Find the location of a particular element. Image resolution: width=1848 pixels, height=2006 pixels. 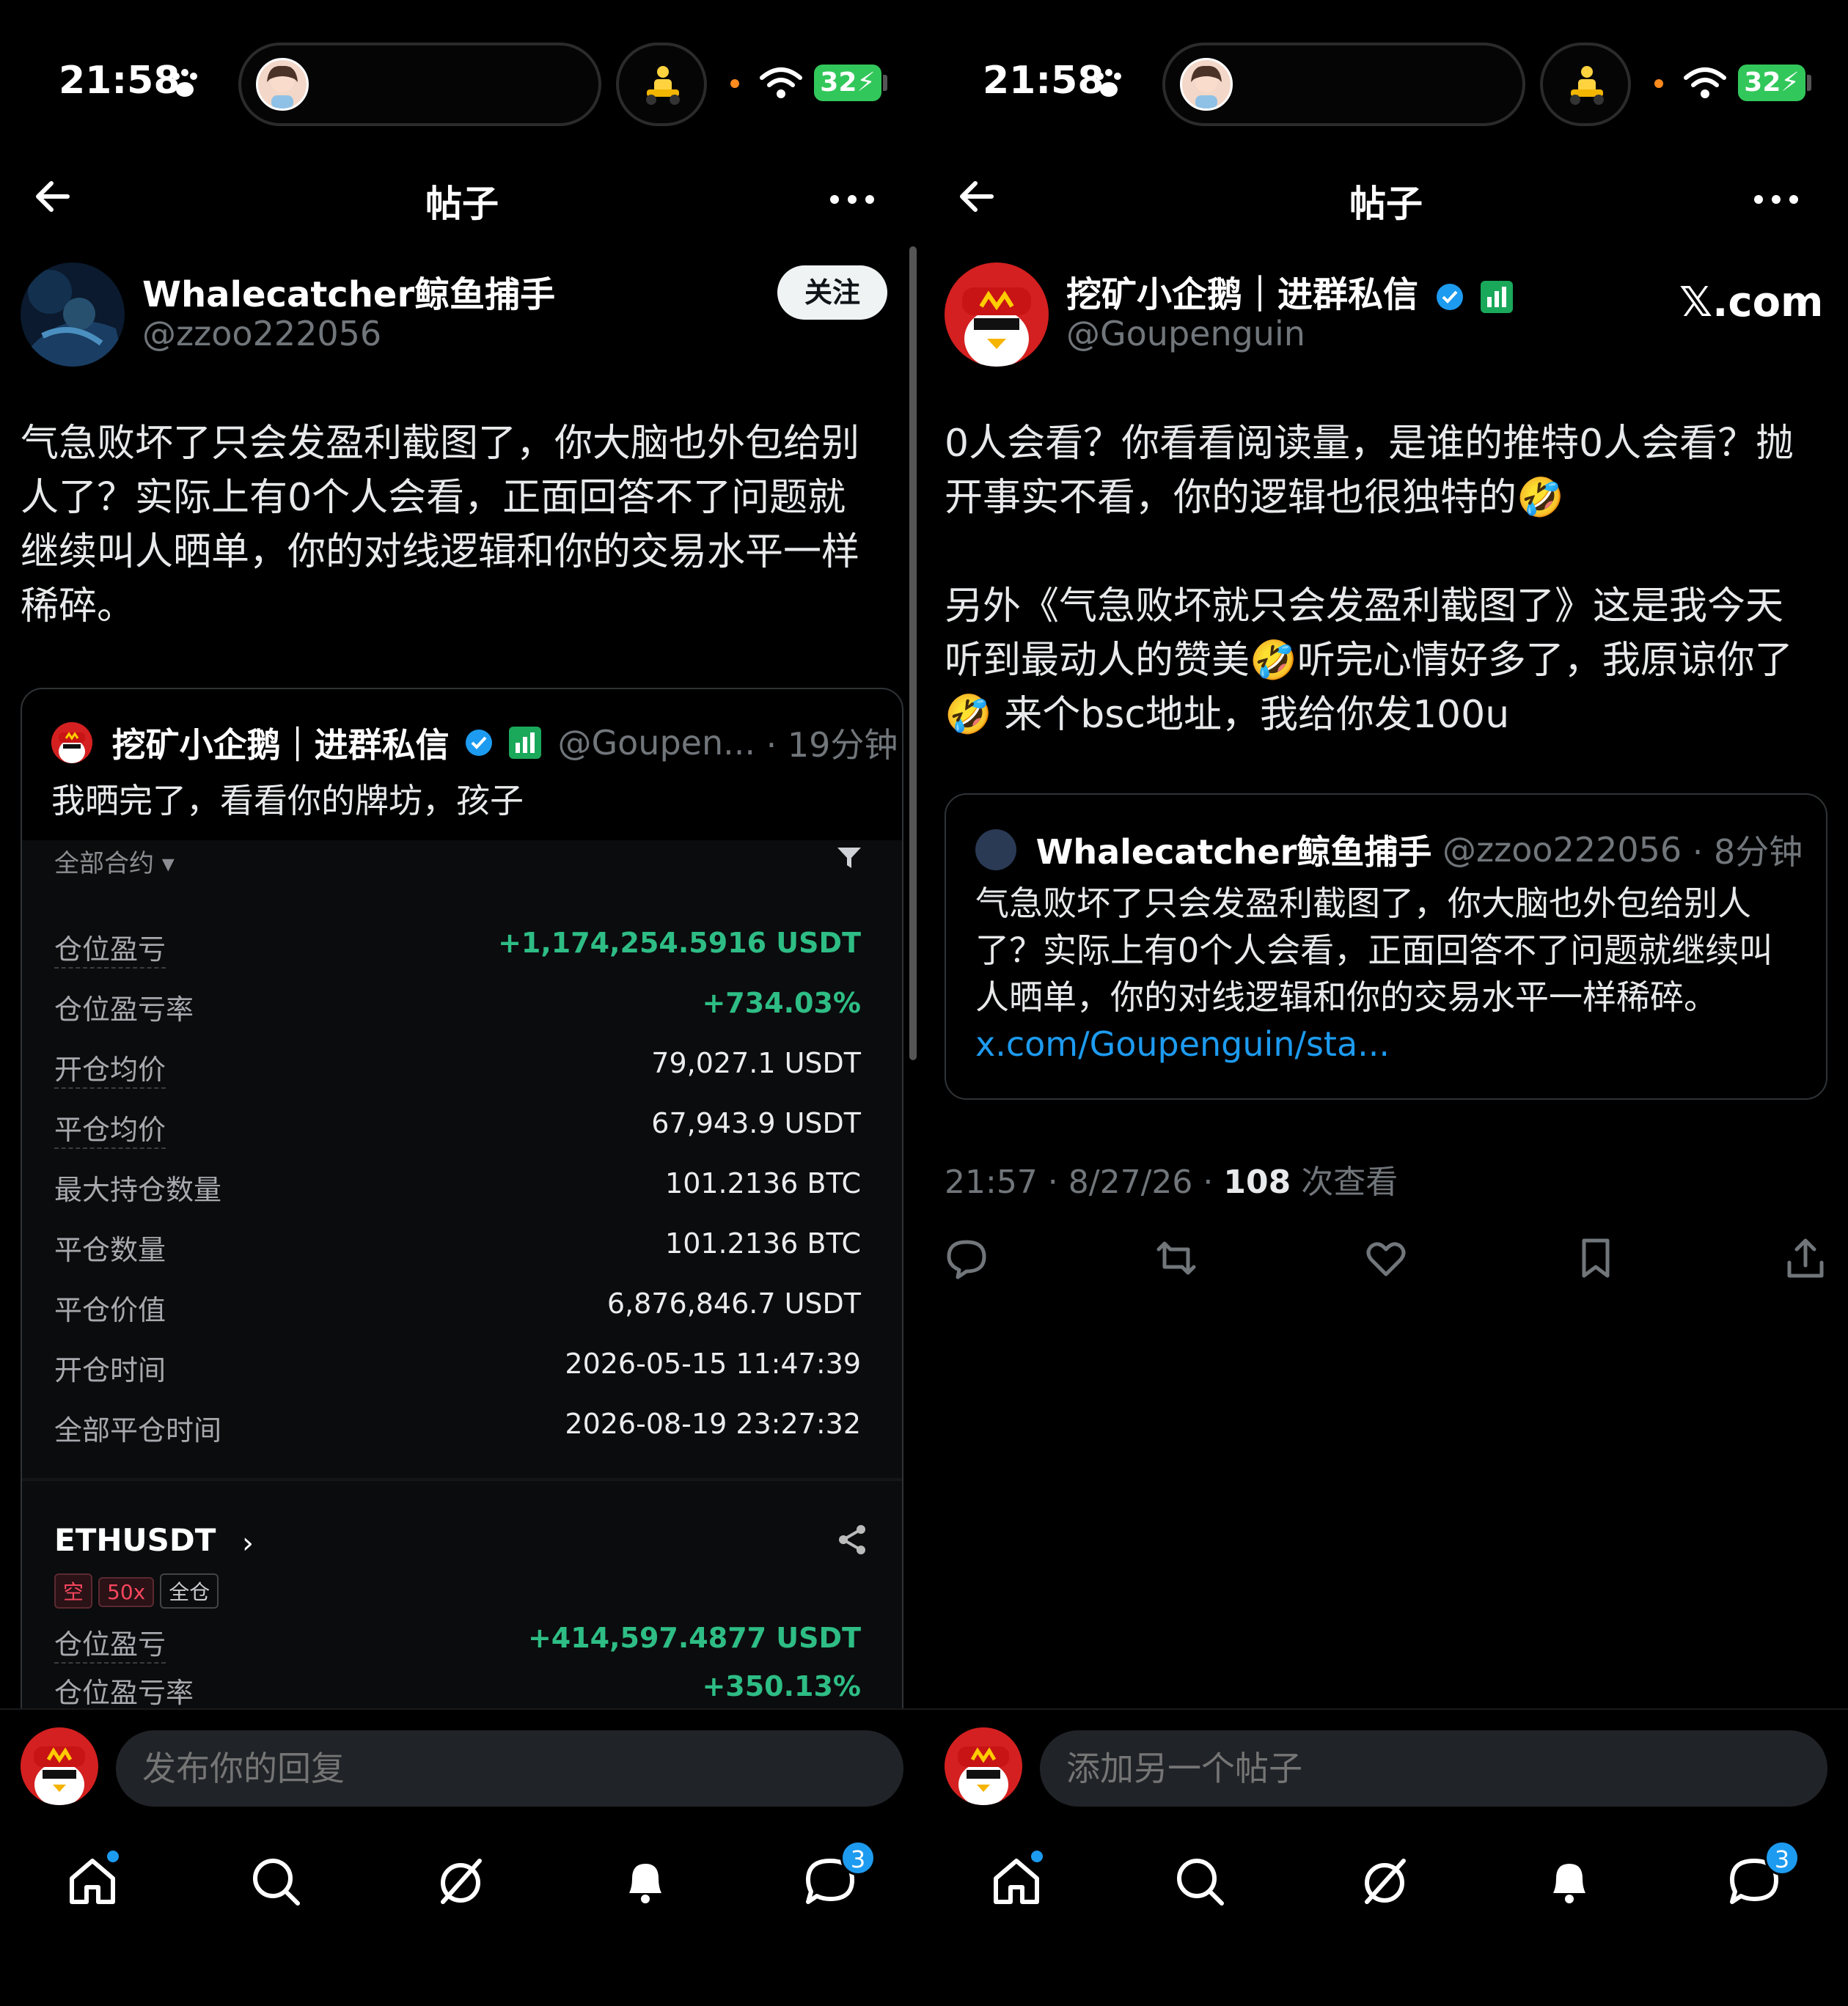

reply-bar is located at coordinates (462, 1767).